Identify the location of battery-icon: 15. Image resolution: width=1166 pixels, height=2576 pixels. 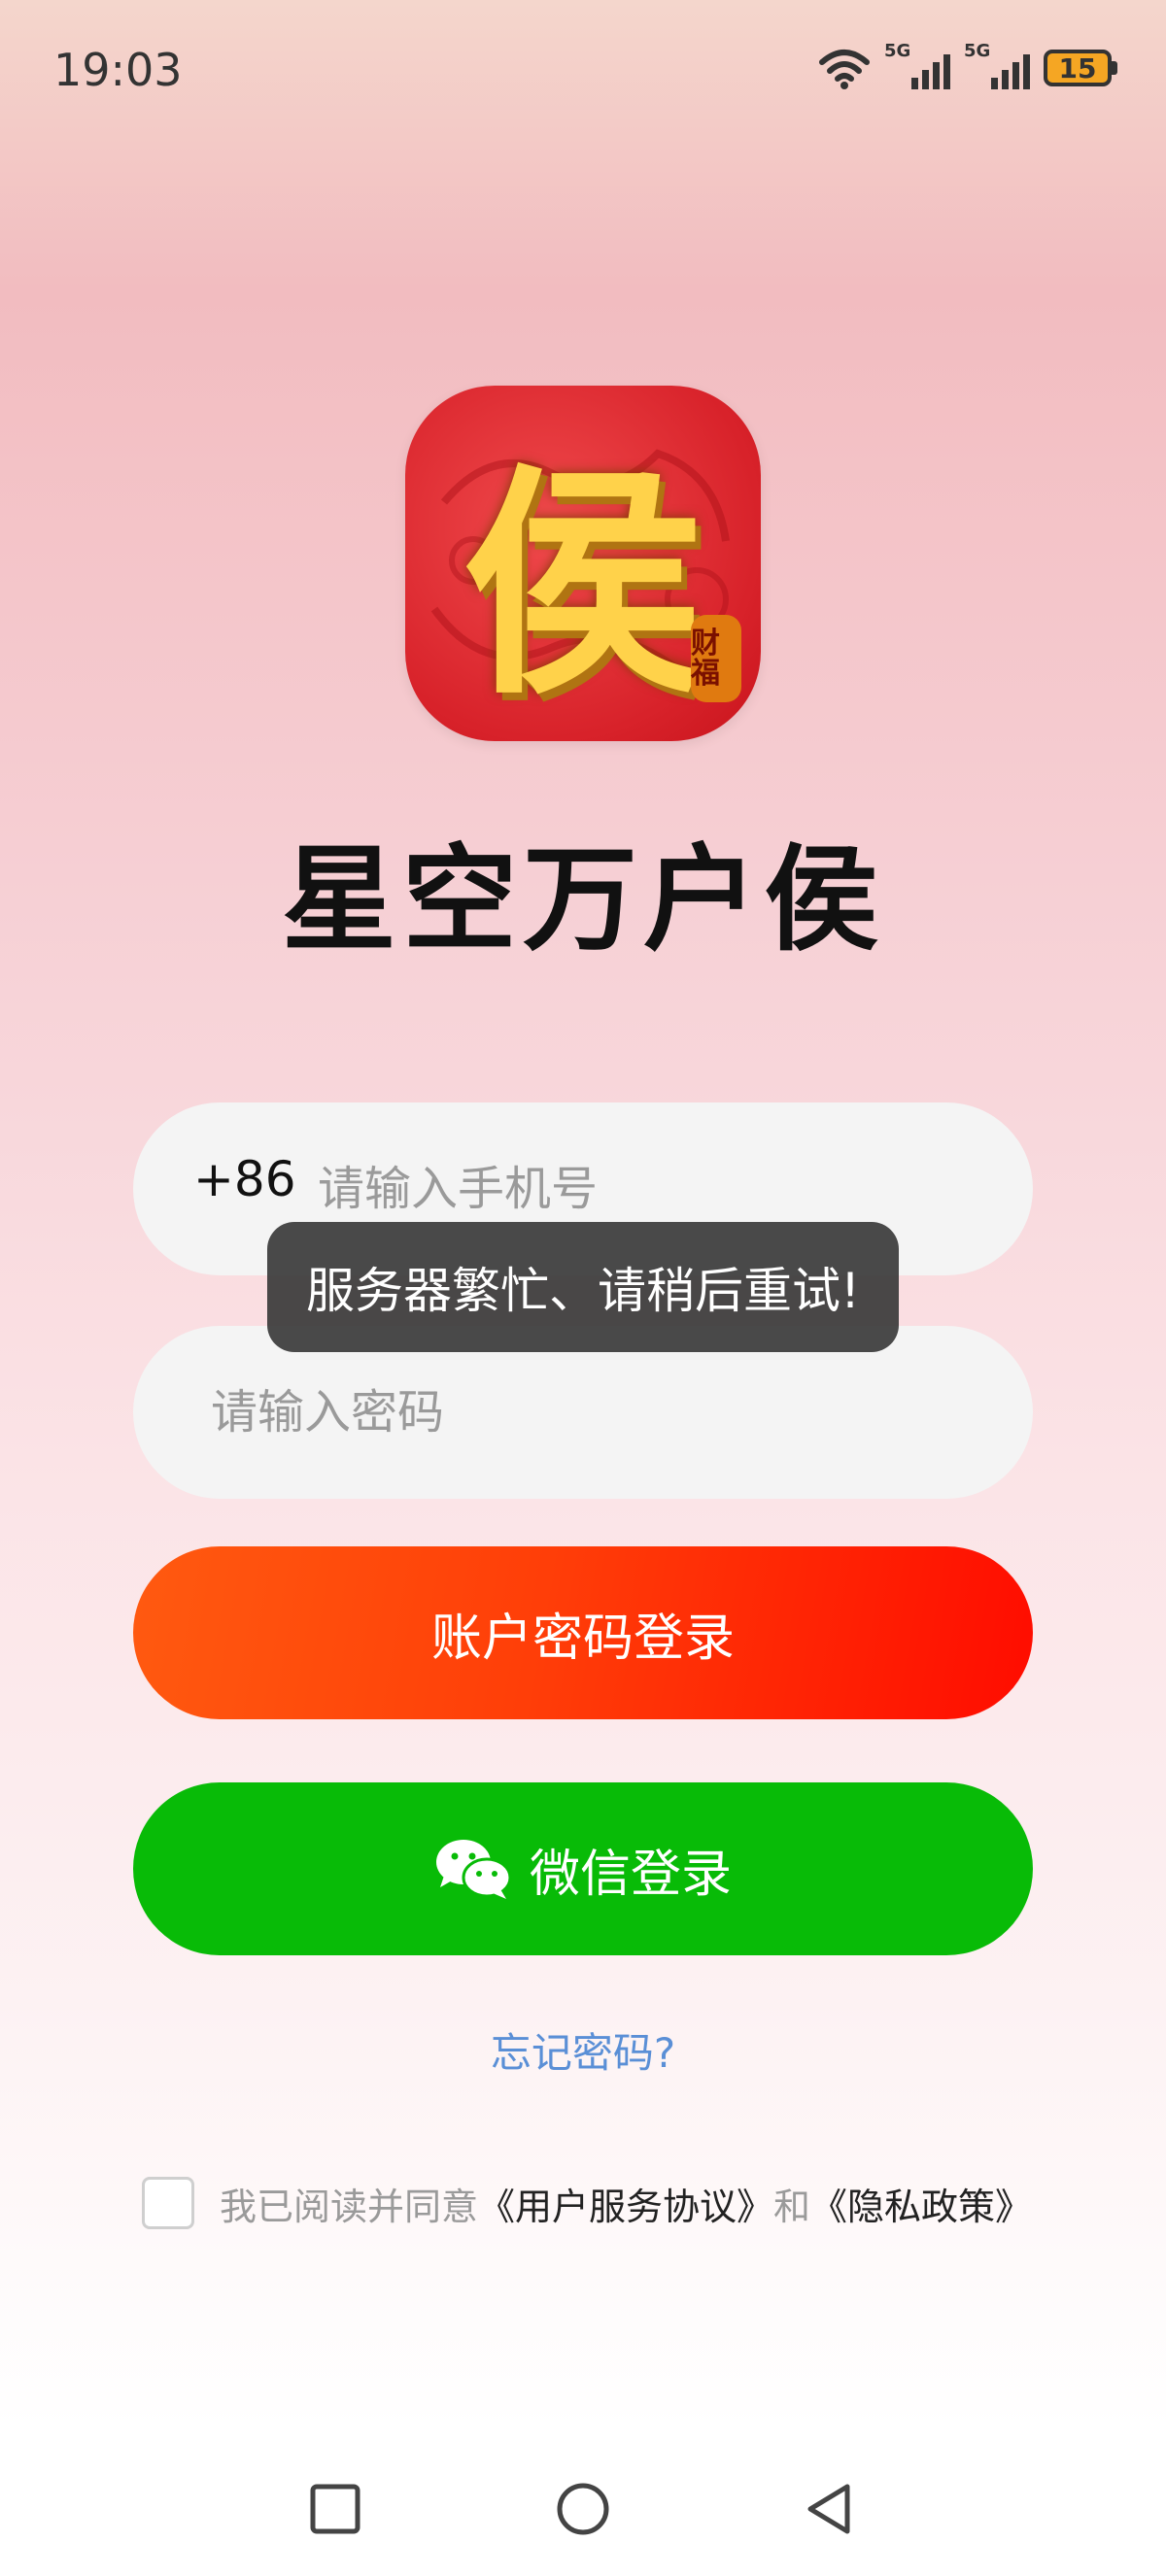
(1080, 68).